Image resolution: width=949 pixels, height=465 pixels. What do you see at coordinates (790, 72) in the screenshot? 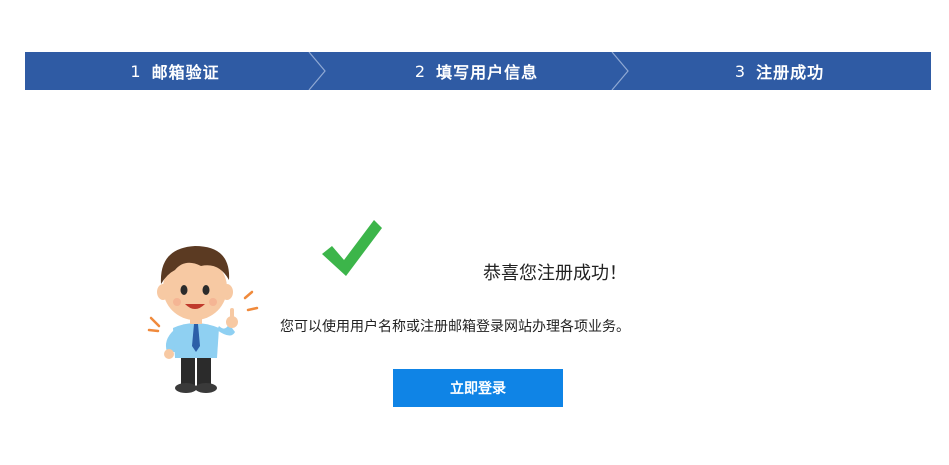
I see `step-label: 注册成功` at bounding box center [790, 72].